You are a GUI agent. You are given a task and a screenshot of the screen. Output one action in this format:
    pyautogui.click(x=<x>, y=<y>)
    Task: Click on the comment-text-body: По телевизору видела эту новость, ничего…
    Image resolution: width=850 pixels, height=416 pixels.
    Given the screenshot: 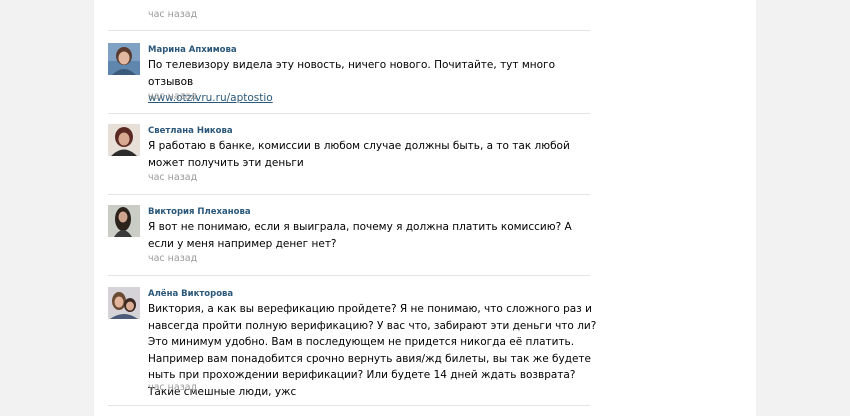 What is the action you would take?
    pyautogui.click(x=351, y=73)
    